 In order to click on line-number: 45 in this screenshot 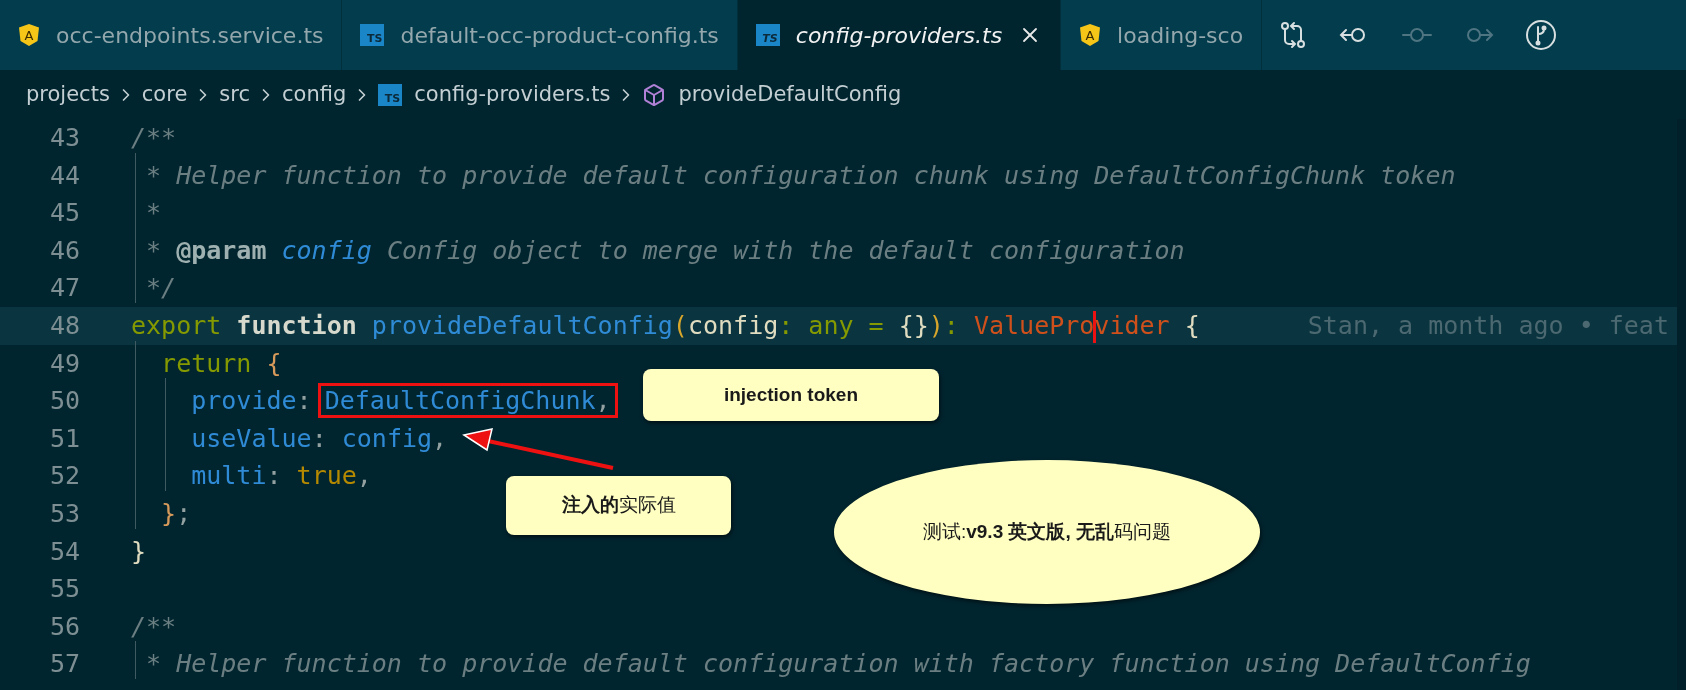, I will do `click(64, 213)`.